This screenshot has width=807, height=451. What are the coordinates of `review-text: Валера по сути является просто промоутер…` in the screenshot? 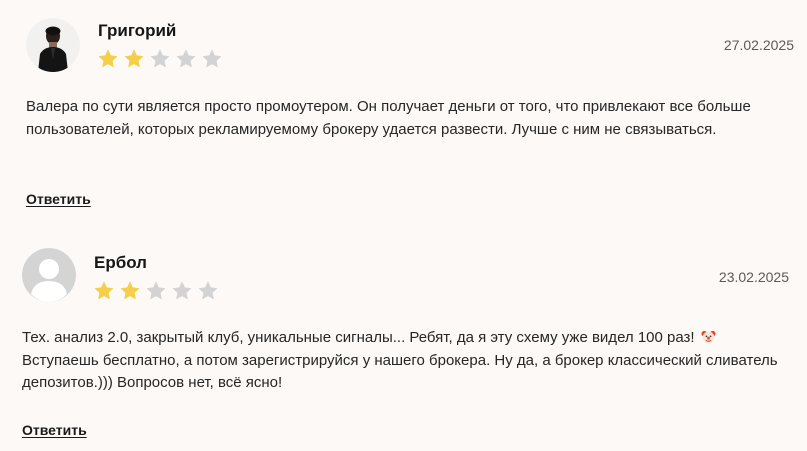 It's located at (388, 118).